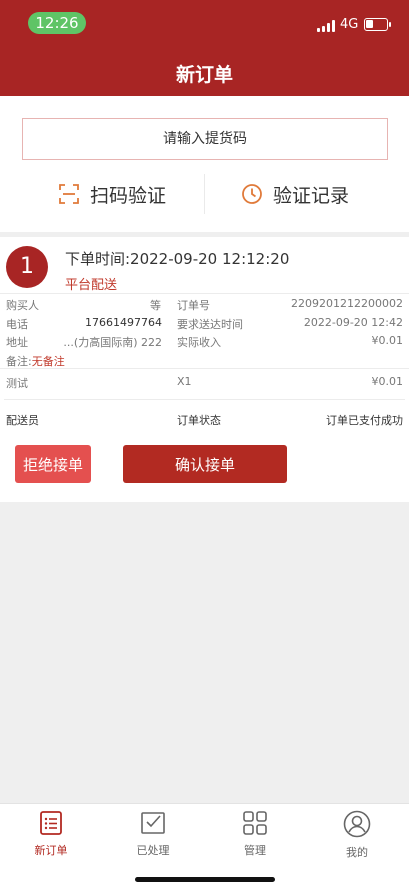  I want to click on item-price: ¥0.01, so click(387, 381).